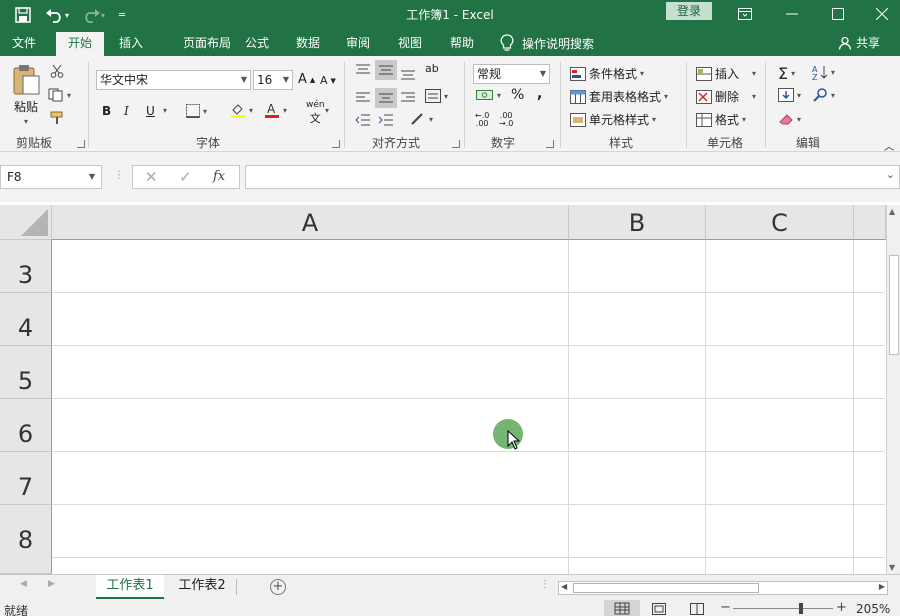 The image size is (900, 616). I want to click on column-header-a: A, so click(310, 222).